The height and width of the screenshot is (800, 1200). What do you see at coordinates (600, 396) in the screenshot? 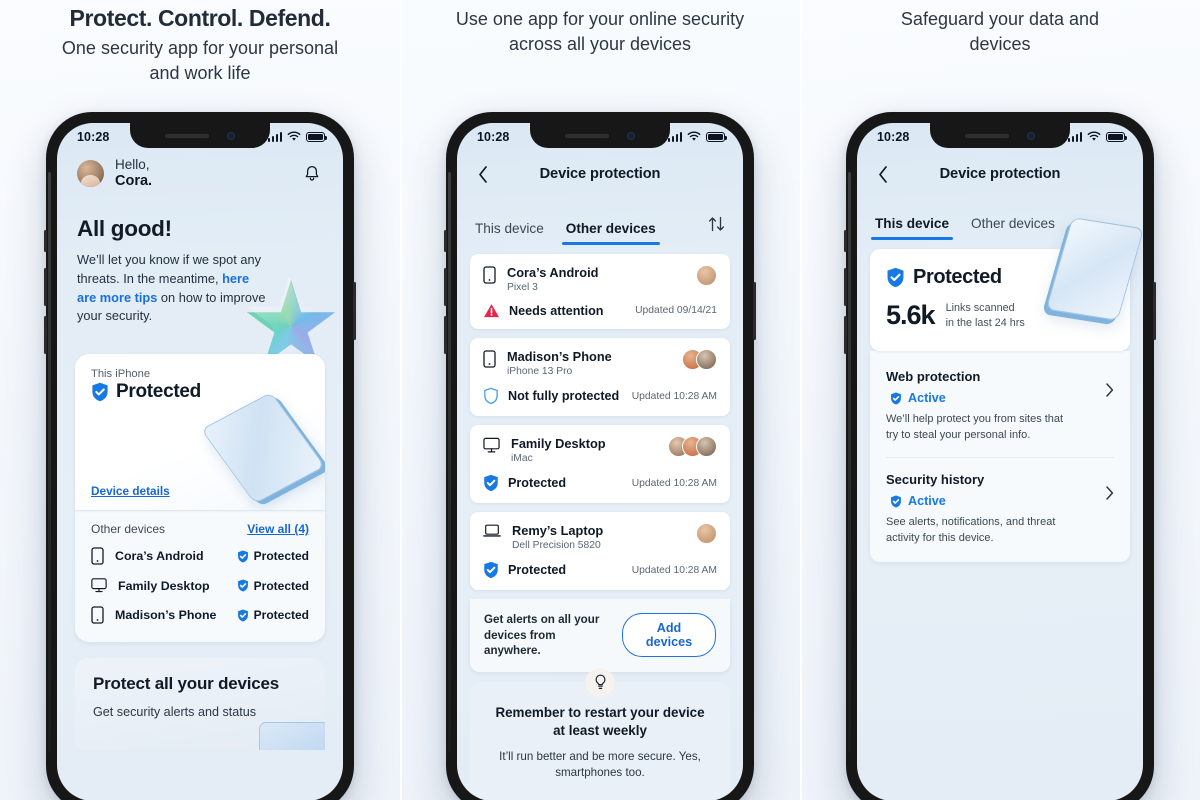
I see `device-row-status: Not fully protected Updated 10:28 AM` at bounding box center [600, 396].